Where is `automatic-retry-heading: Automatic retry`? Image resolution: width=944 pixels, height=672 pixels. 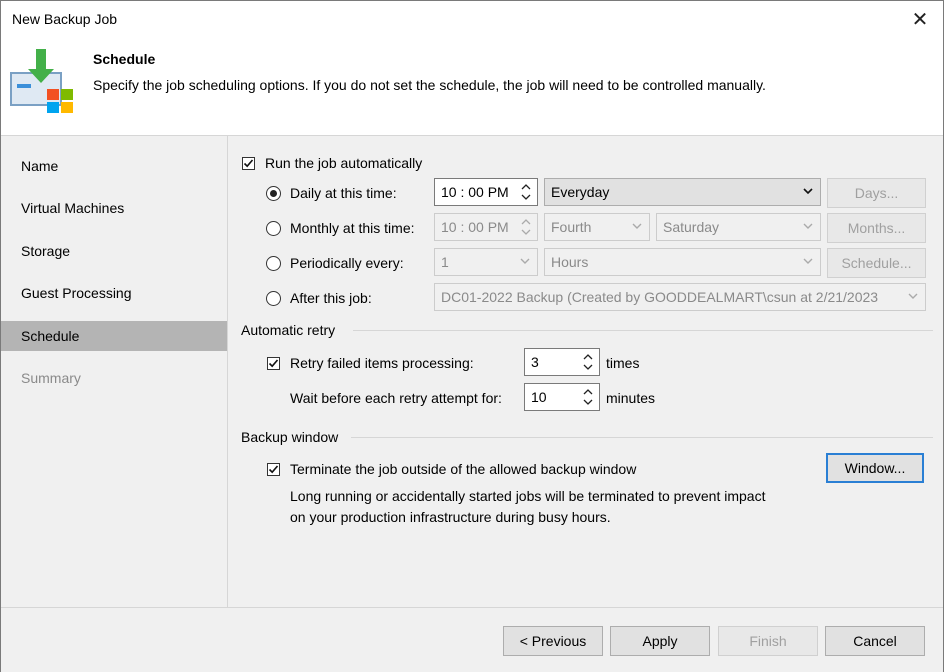
automatic-retry-heading: Automatic retry is located at coordinates (288, 330).